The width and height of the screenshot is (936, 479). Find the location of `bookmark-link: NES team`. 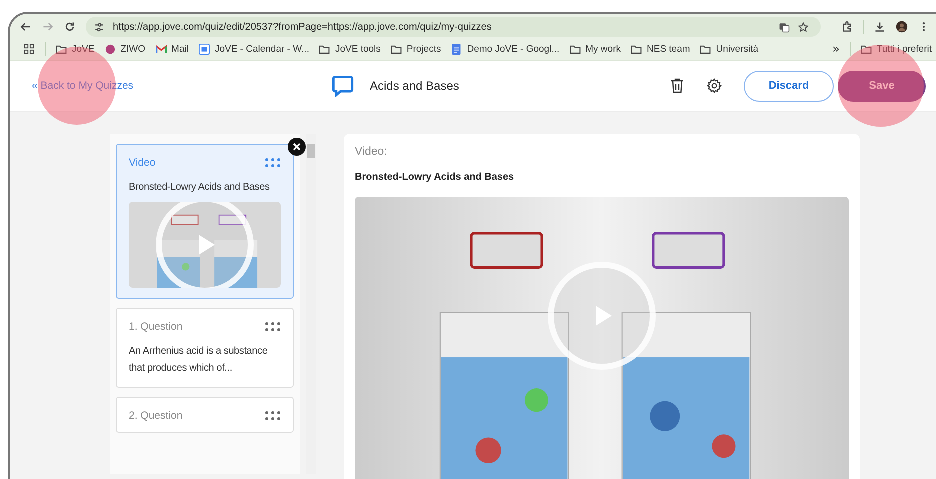

bookmark-link: NES team is located at coordinates (660, 49).